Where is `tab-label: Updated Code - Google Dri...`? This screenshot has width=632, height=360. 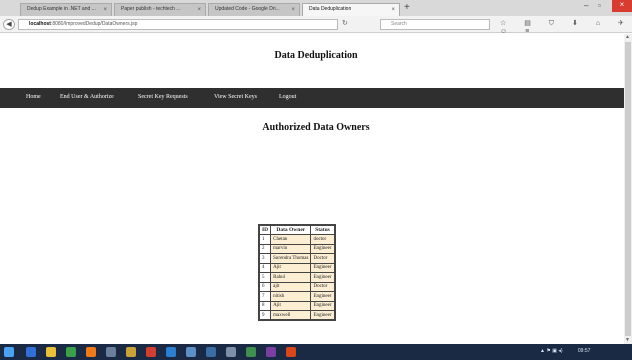
tab-label: Updated Code - Google Dri... is located at coordinates (247, 9).